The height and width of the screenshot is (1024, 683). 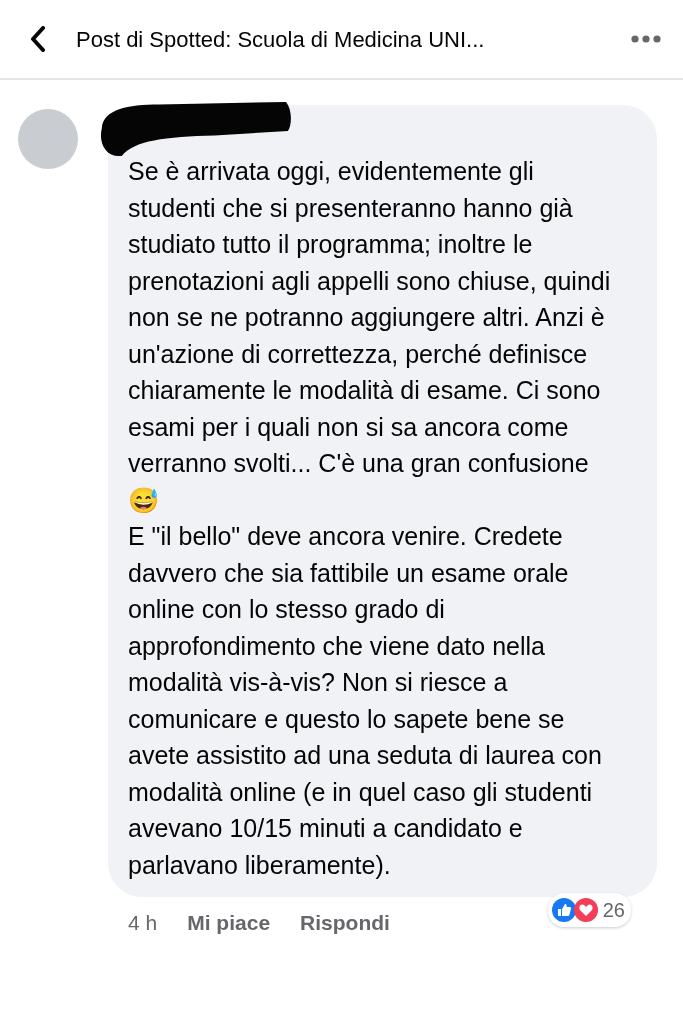 What do you see at coordinates (563, 909) in the screenshot?
I see `like-reaction-icon` at bounding box center [563, 909].